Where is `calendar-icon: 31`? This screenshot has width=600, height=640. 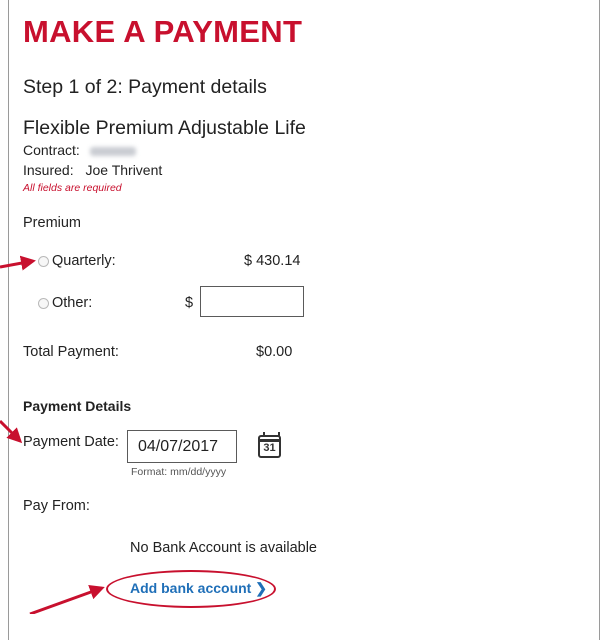 calendar-icon: 31 is located at coordinates (269, 445).